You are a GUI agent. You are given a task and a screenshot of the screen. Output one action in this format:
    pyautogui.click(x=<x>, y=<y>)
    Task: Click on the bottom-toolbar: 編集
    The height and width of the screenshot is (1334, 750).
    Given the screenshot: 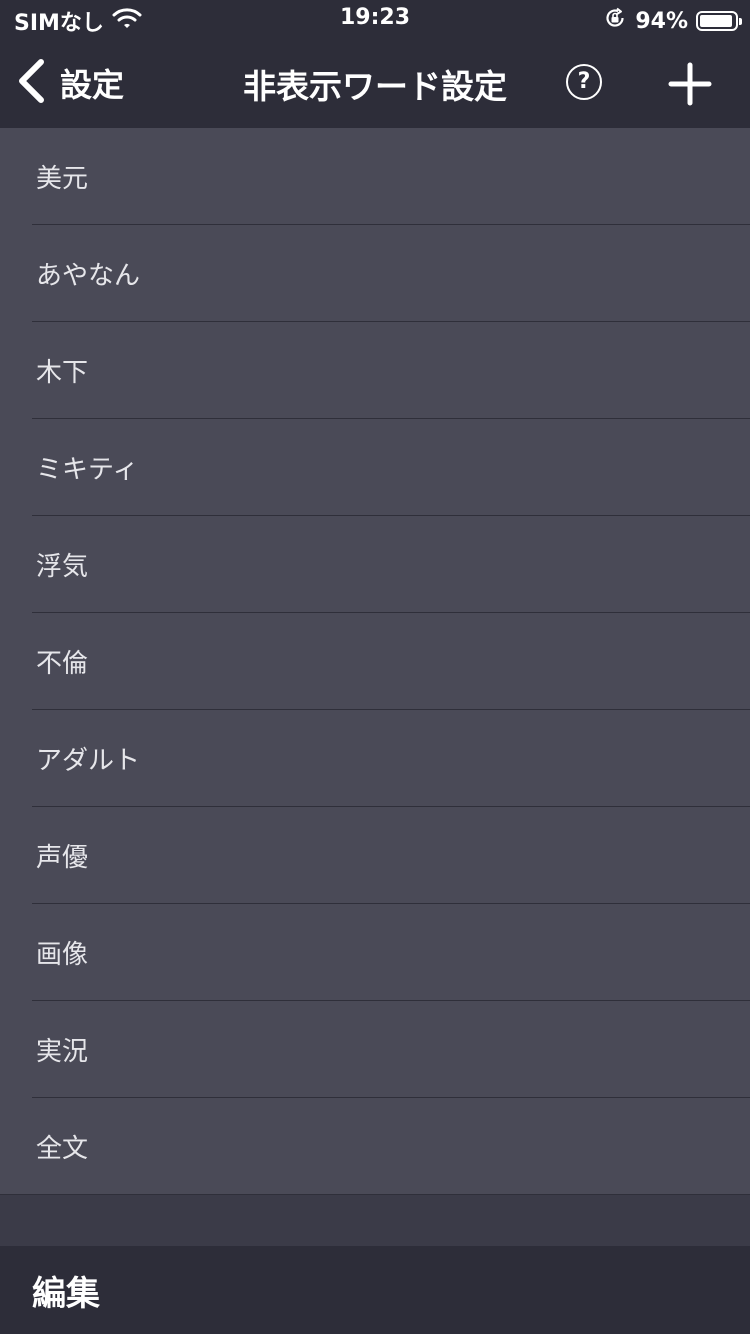 What is the action you would take?
    pyautogui.click(x=375, y=1290)
    